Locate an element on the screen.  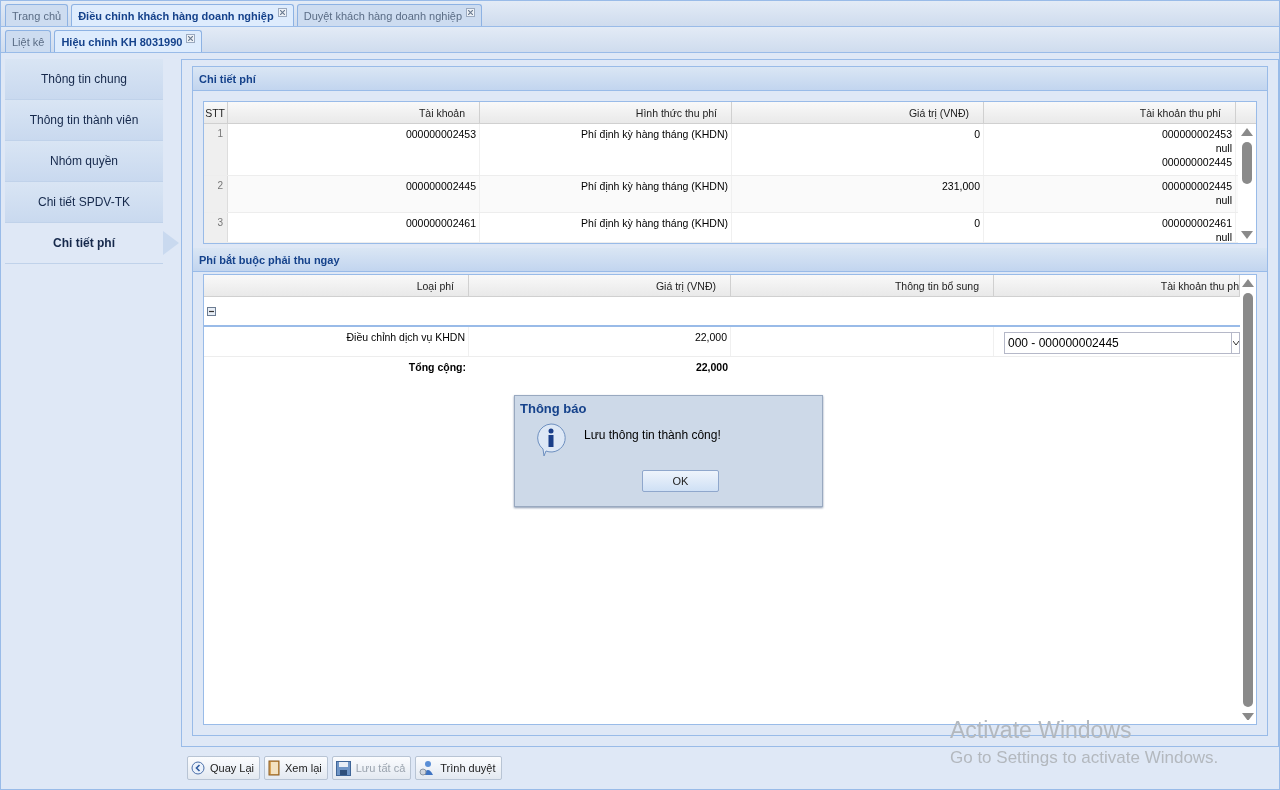
activation-message: Go to Settings to activate Windows. is located at coordinates (1084, 758).